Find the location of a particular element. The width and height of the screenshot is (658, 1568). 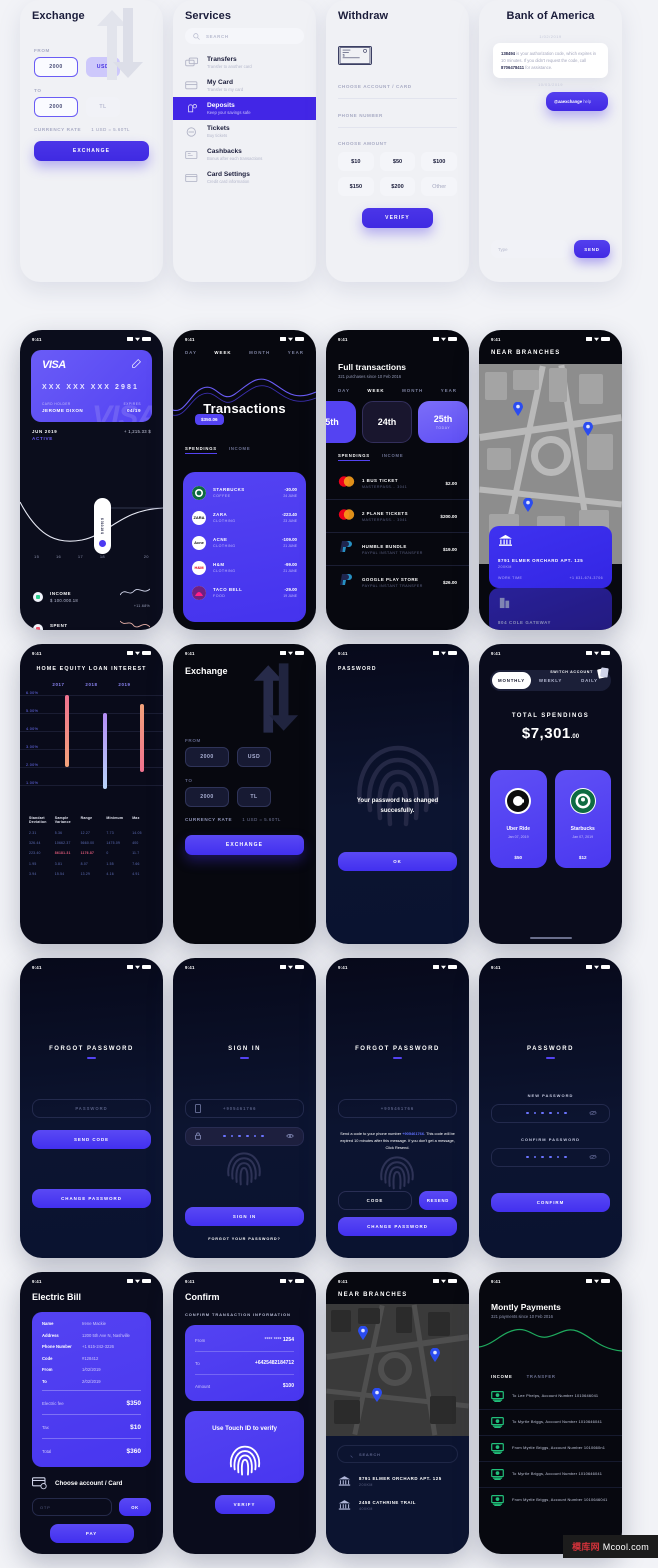

eye-icon is located at coordinates (290, 1136).